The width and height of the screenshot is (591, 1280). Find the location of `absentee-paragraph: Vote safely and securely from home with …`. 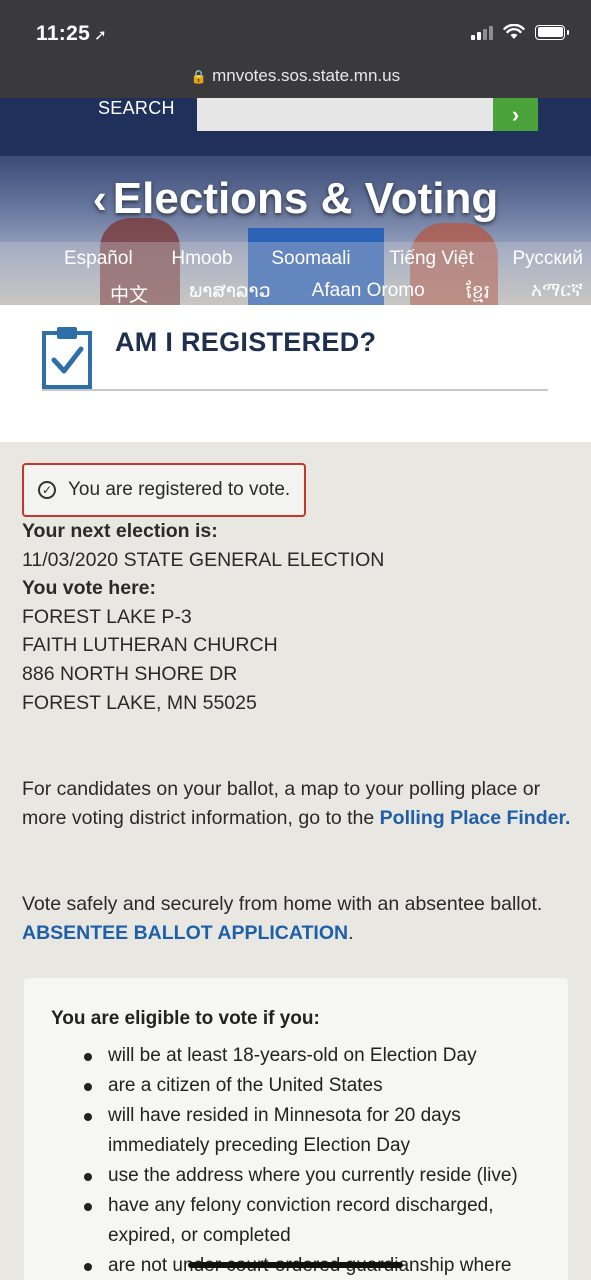

absentee-paragraph: Vote safely and securely from home with … is located at coordinates (297, 918).